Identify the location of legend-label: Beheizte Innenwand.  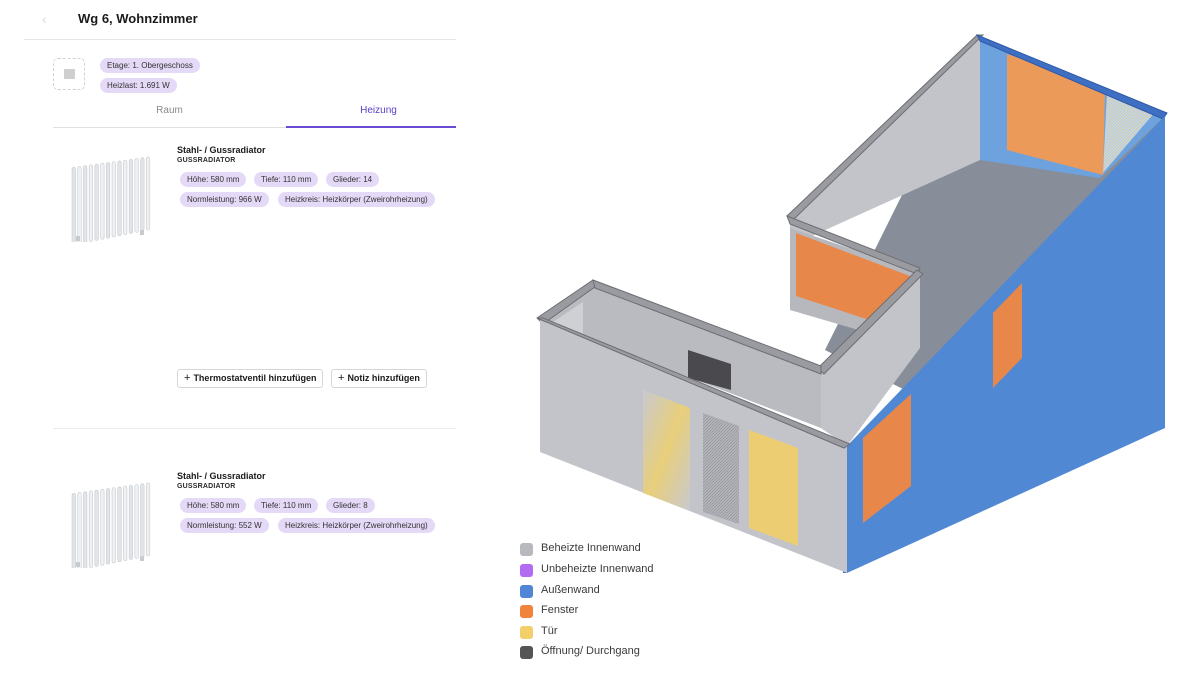
(591, 548).